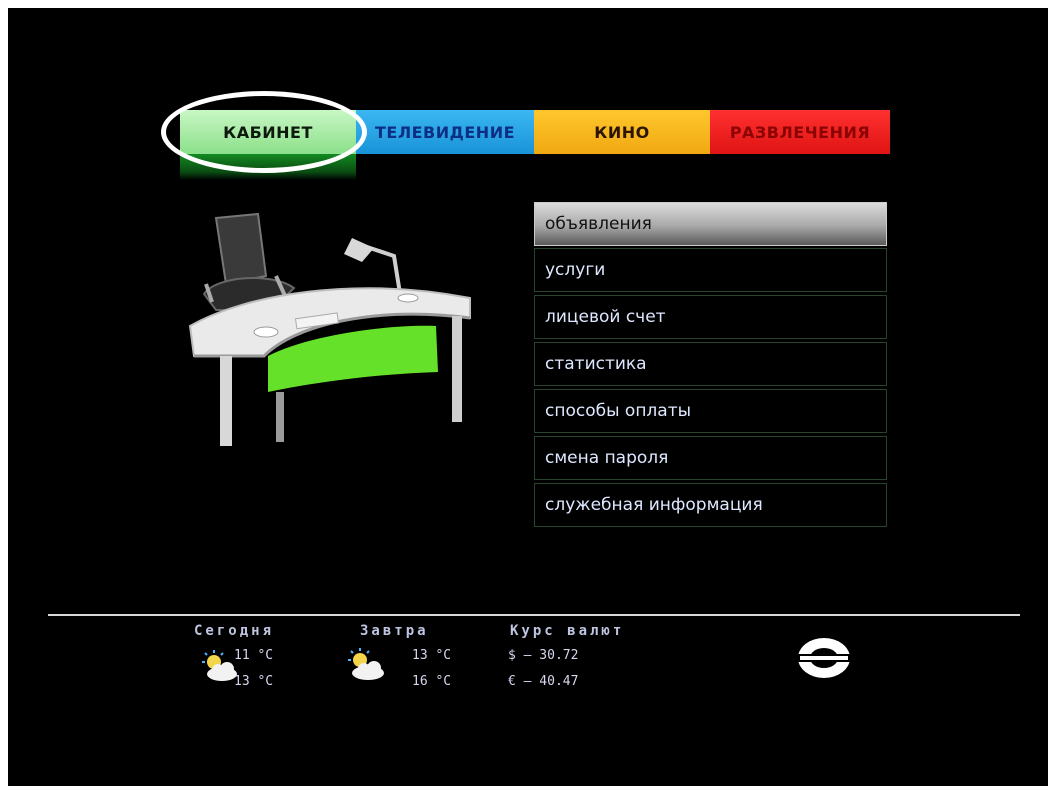  What do you see at coordinates (710, 270) in the screenshot?
I see `menu-item-uslugi: услуги` at bounding box center [710, 270].